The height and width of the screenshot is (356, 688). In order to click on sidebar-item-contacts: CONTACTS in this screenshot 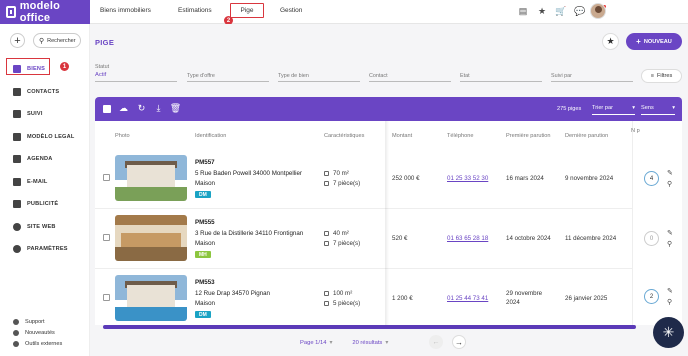, I will do `click(45, 92)`.